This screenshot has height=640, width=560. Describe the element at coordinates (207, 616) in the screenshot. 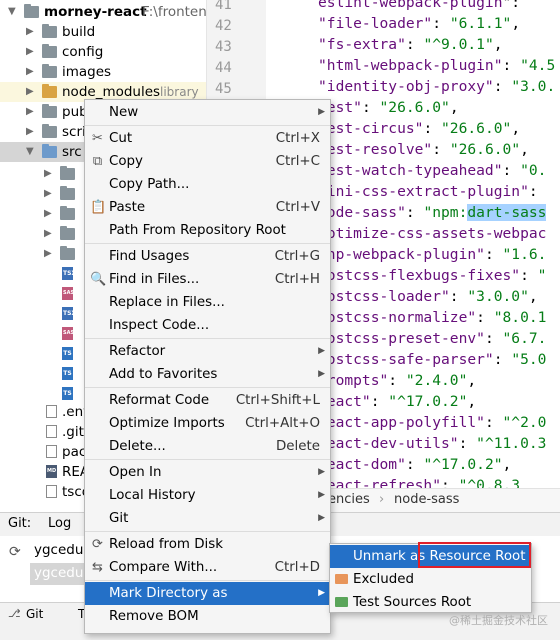

I see `menu-item-remove-bom: Remove BOM` at that location.